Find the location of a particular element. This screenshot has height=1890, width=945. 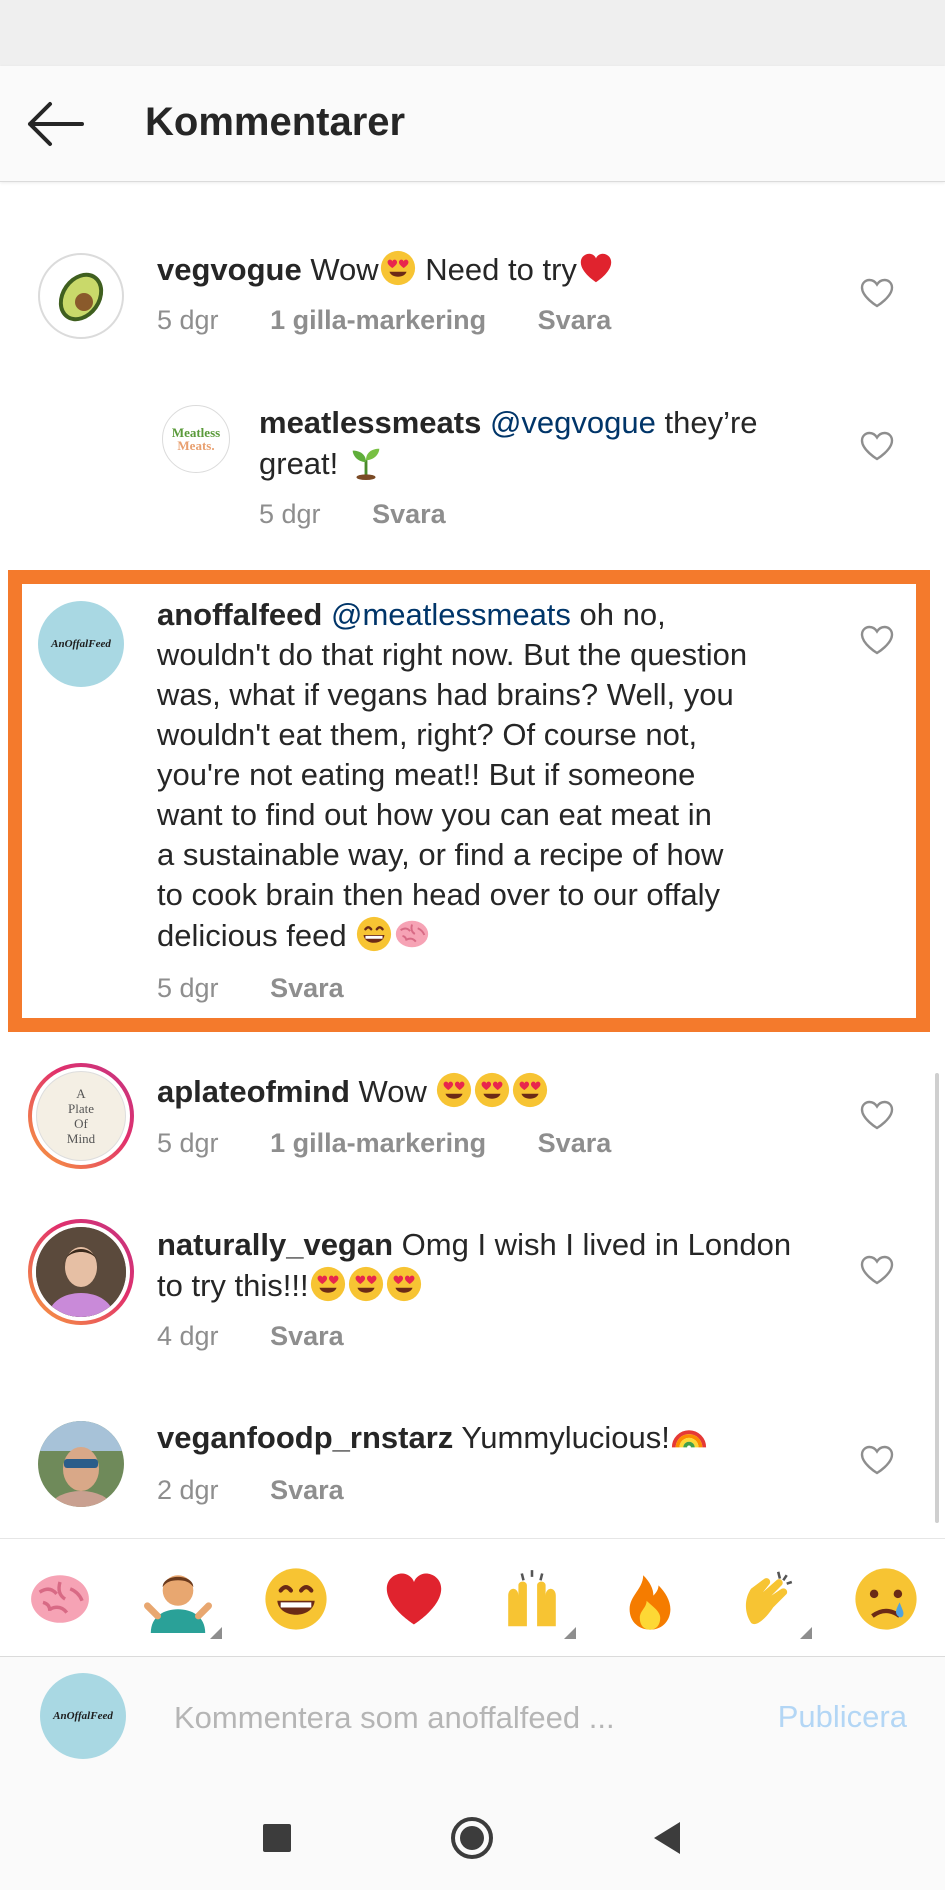

skin-tone-indicator is located at coordinates (570, 1633).